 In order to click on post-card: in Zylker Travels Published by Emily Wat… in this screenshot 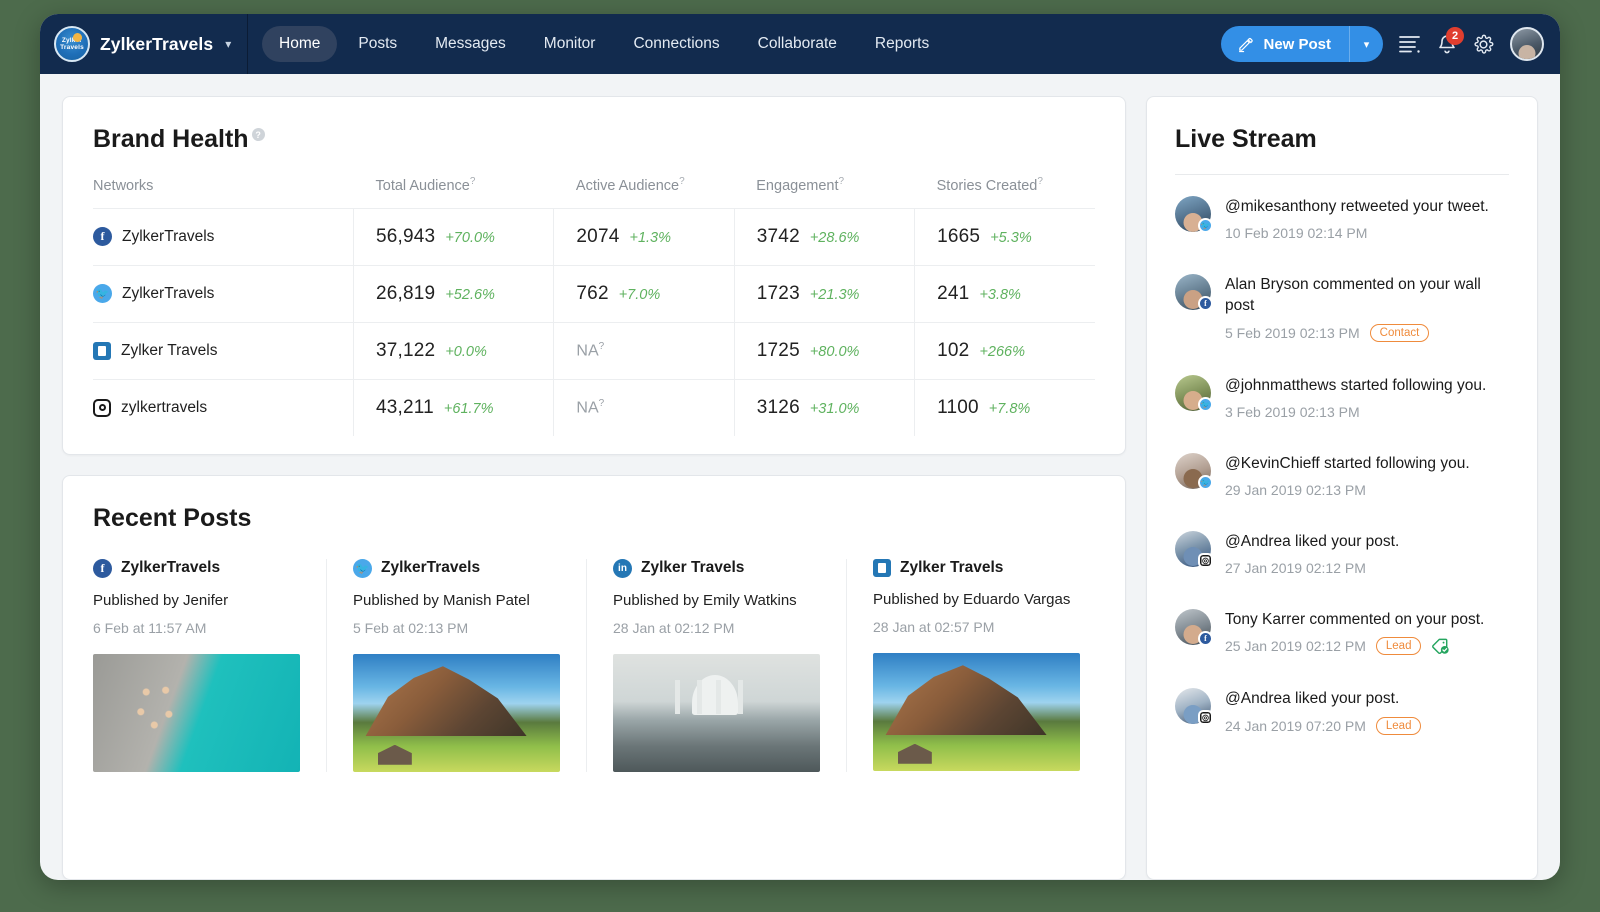, I will do `click(716, 665)`.